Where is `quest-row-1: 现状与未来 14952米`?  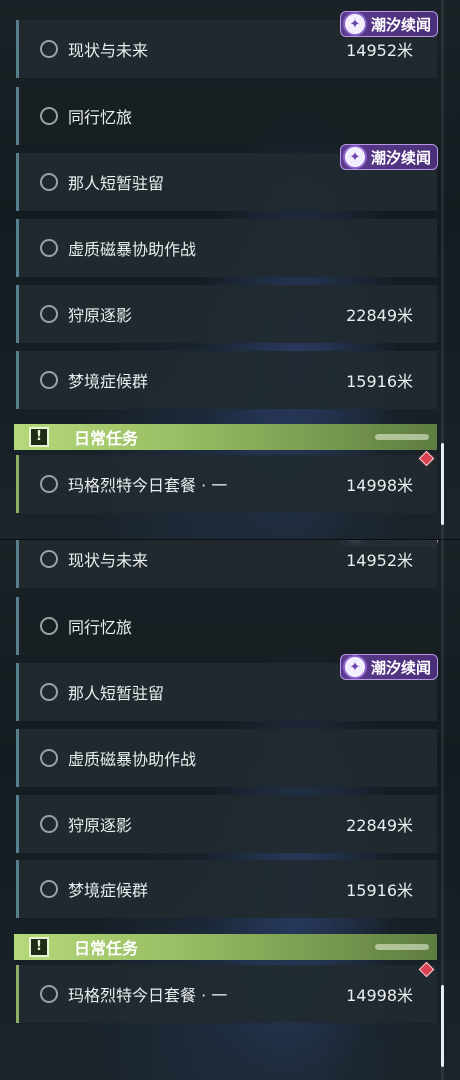 quest-row-1: 现状与未来 14952米 is located at coordinates (226, 564).